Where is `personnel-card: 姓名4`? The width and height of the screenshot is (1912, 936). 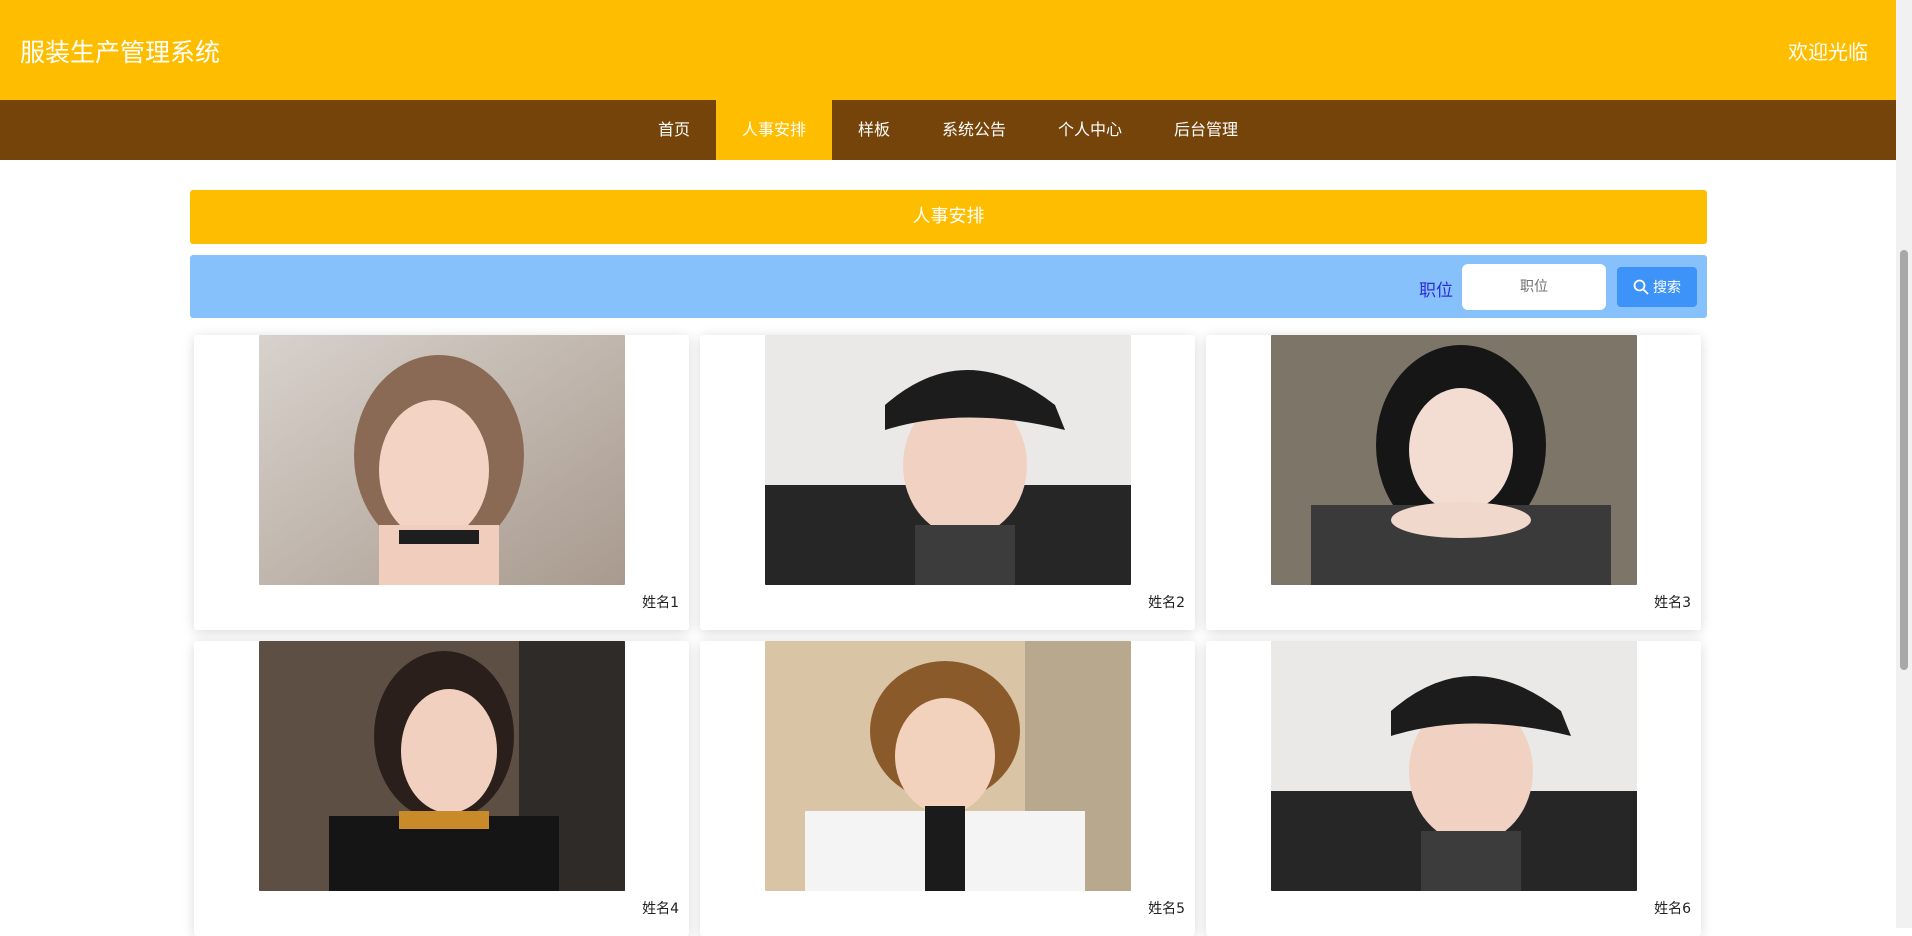 personnel-card: 姓名4 is located at coordinates (441, 788).